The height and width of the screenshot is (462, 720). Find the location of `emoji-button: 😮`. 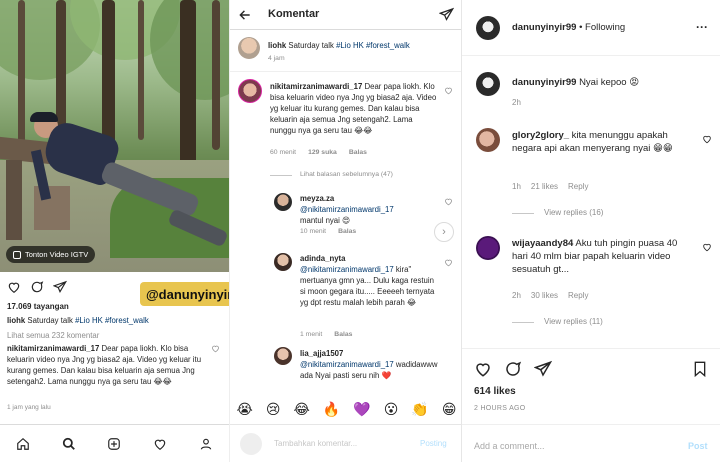

emoji-button: 😮 is located at coordinates (391, 409).